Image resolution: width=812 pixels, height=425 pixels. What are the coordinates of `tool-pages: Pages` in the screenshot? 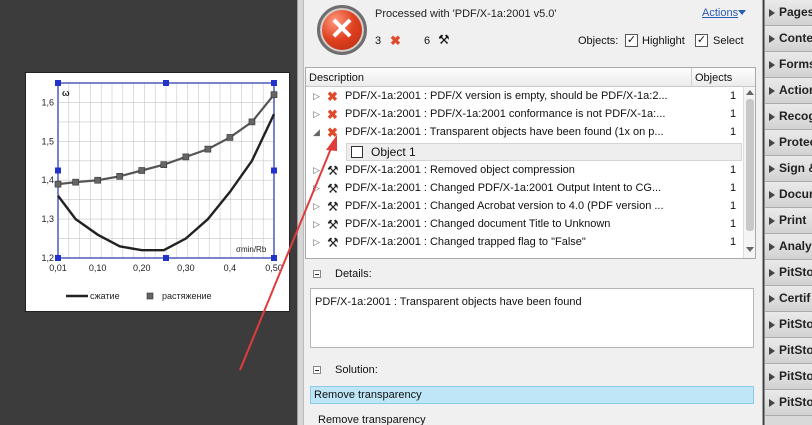 It's located at (788, 13).